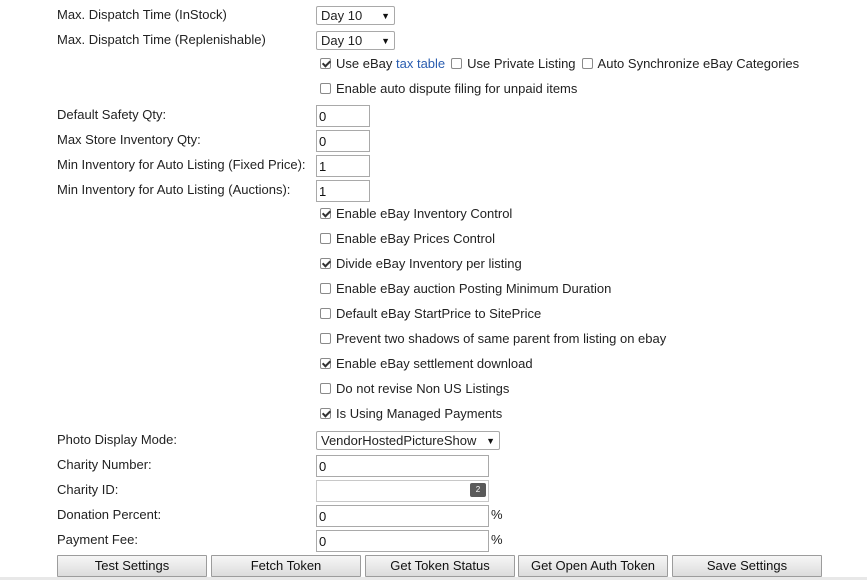  What do you see at coordinates (142, 14) in the screenshot?
I see `label-dispatch-instock: Max. Dispatch Time (InStock)` at bounding box center [142, 14].